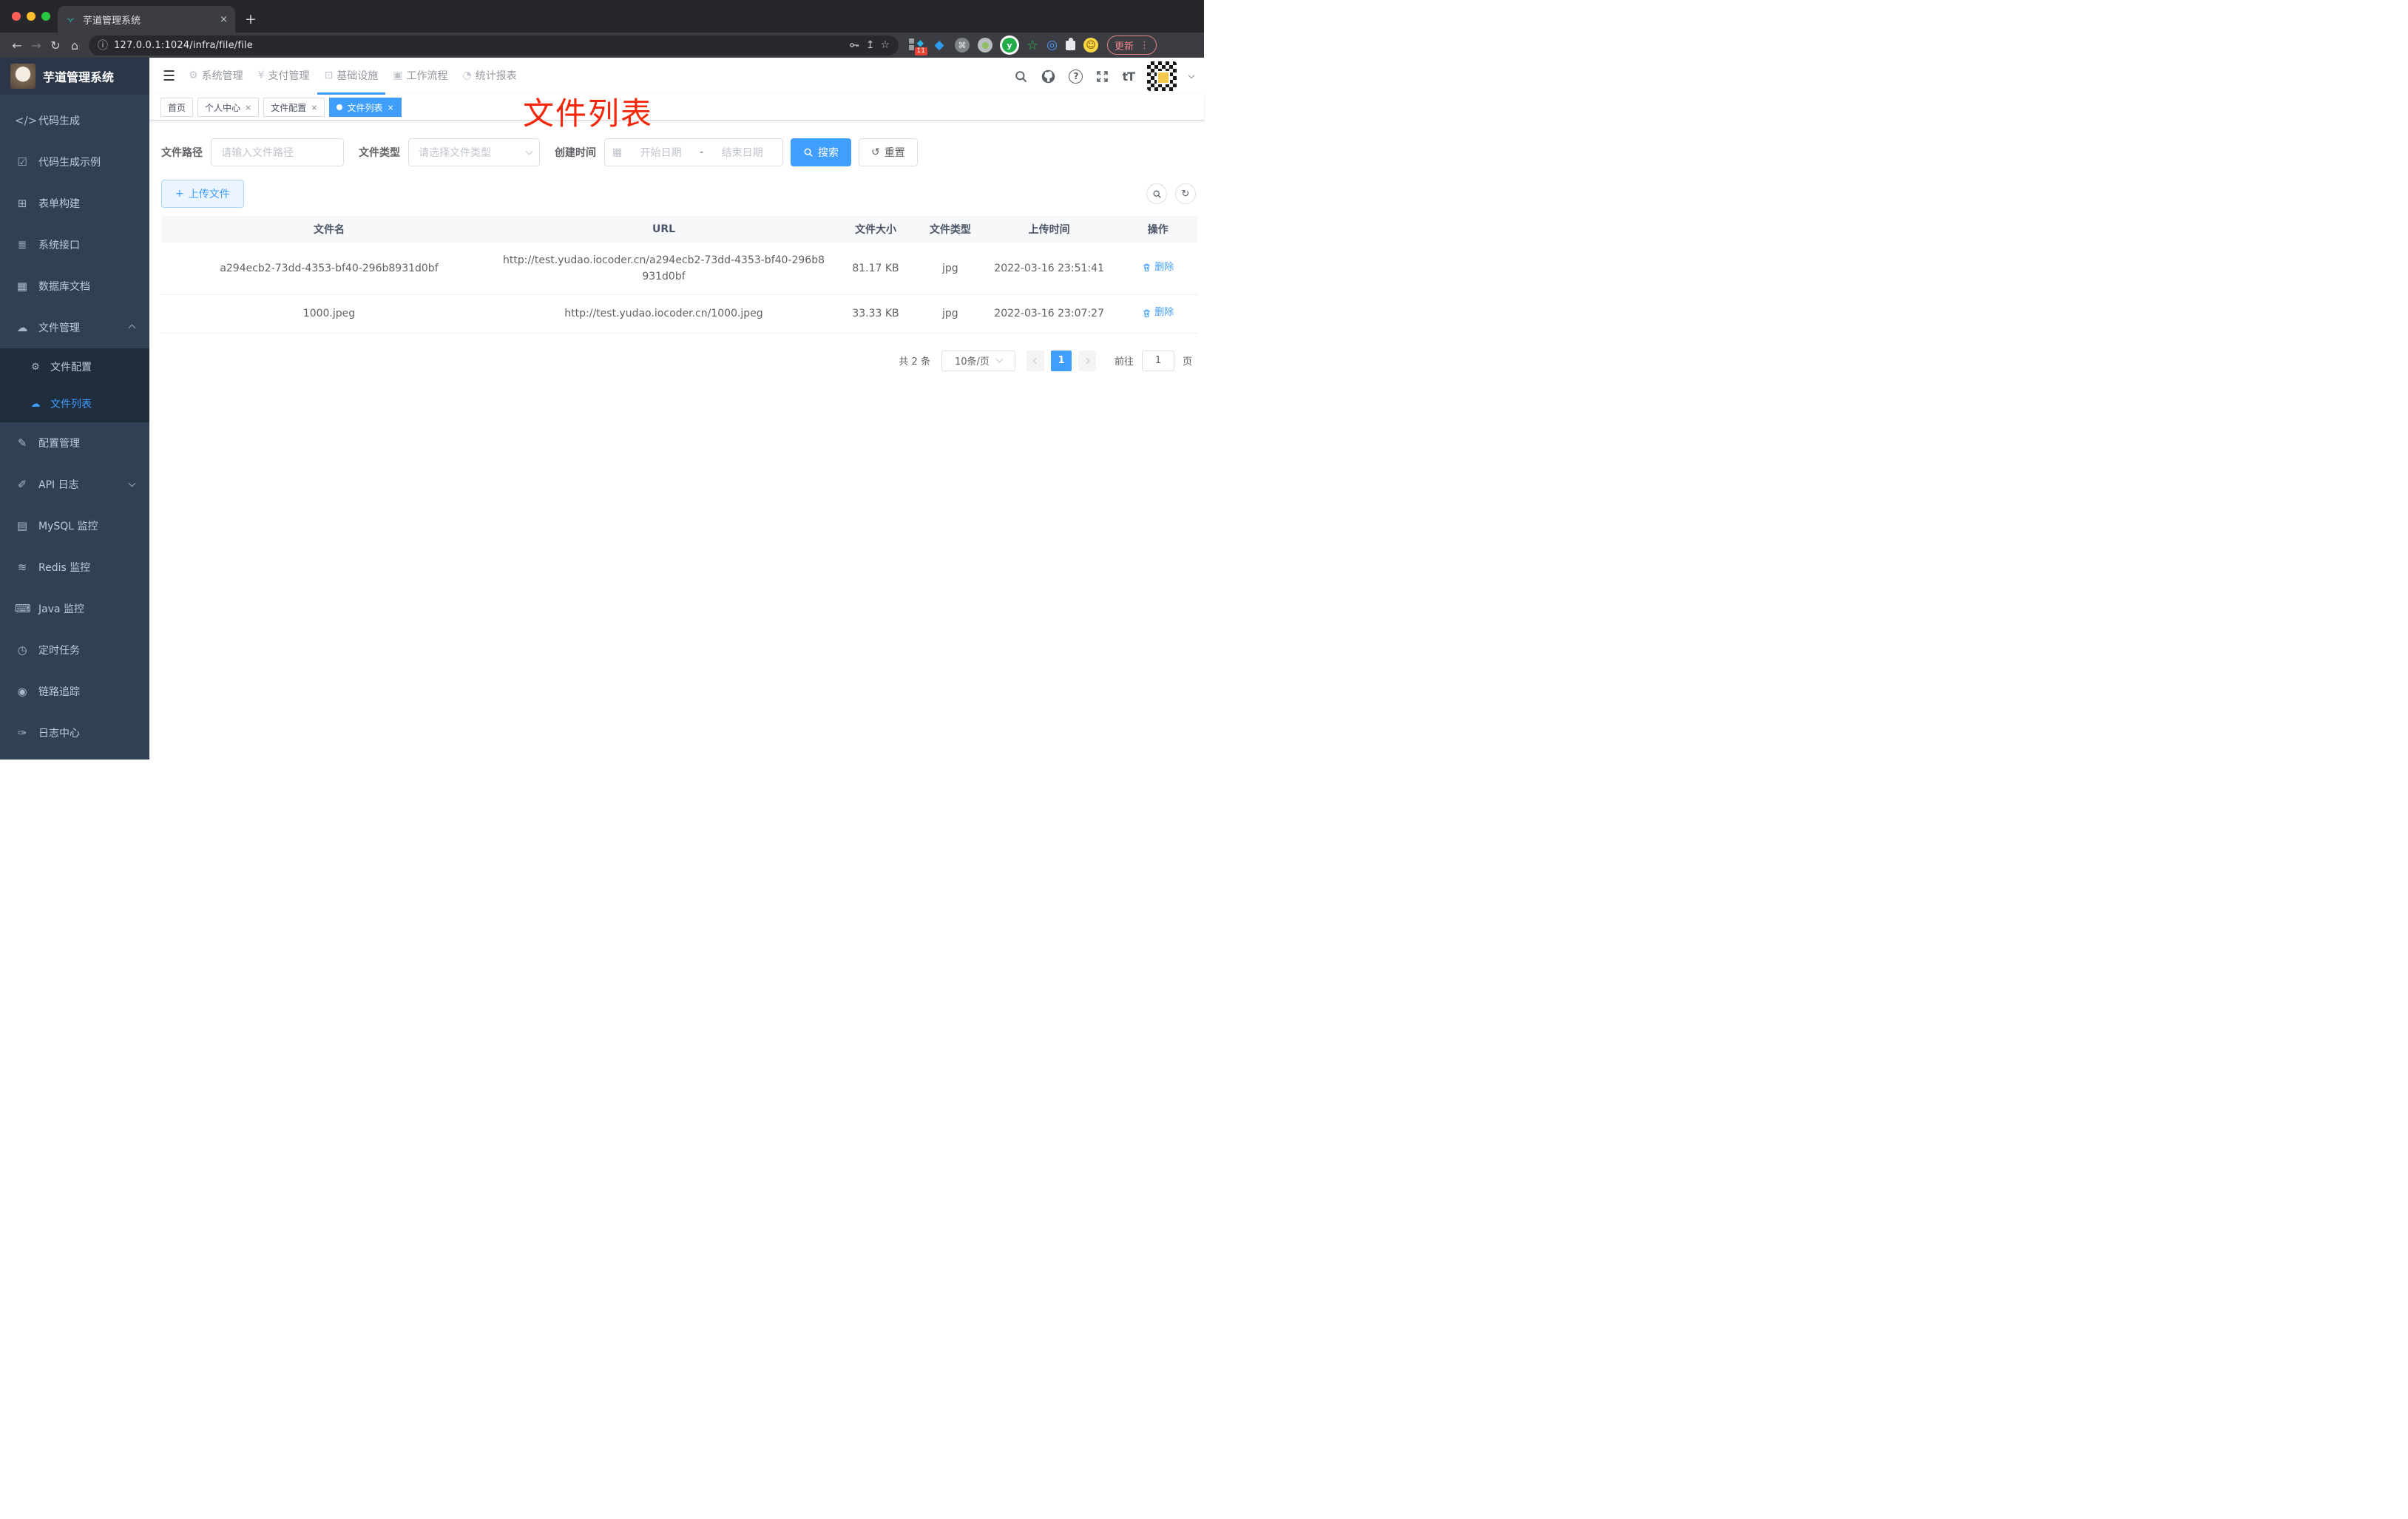 This screenshot has width=2408, height=1519. I want to click on zoom-window-button, so click(45, 16).